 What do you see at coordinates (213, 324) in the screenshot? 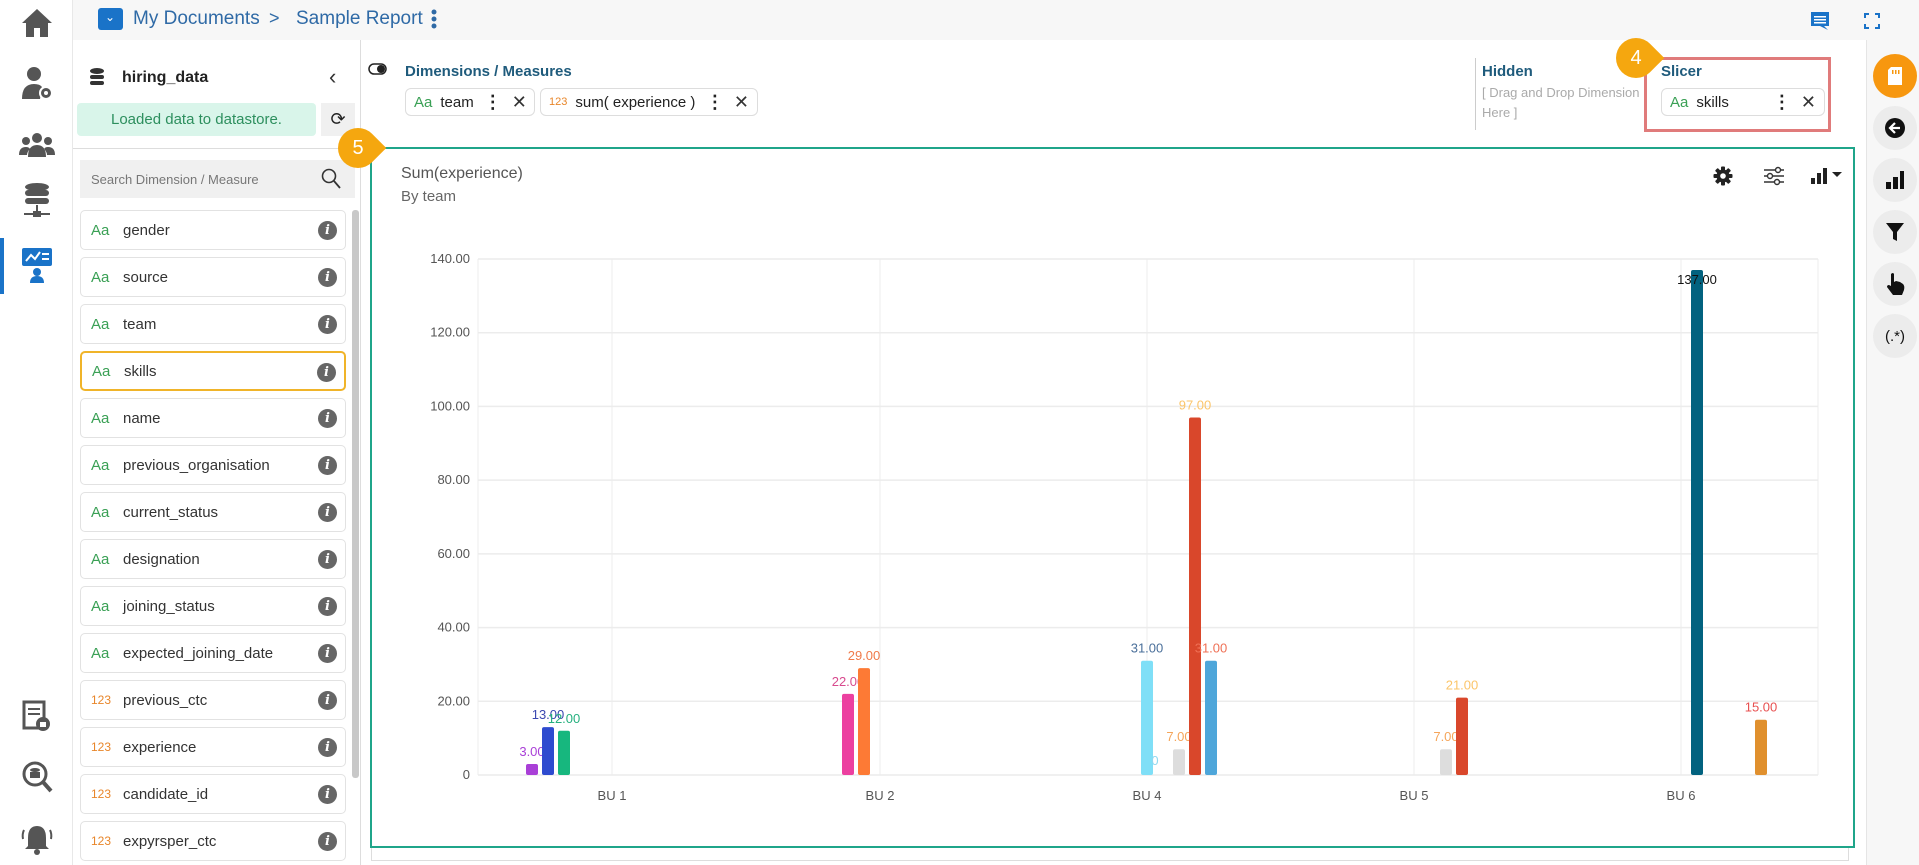
I see `field-item-team: Aa team i` at bounding box center [213, 324].